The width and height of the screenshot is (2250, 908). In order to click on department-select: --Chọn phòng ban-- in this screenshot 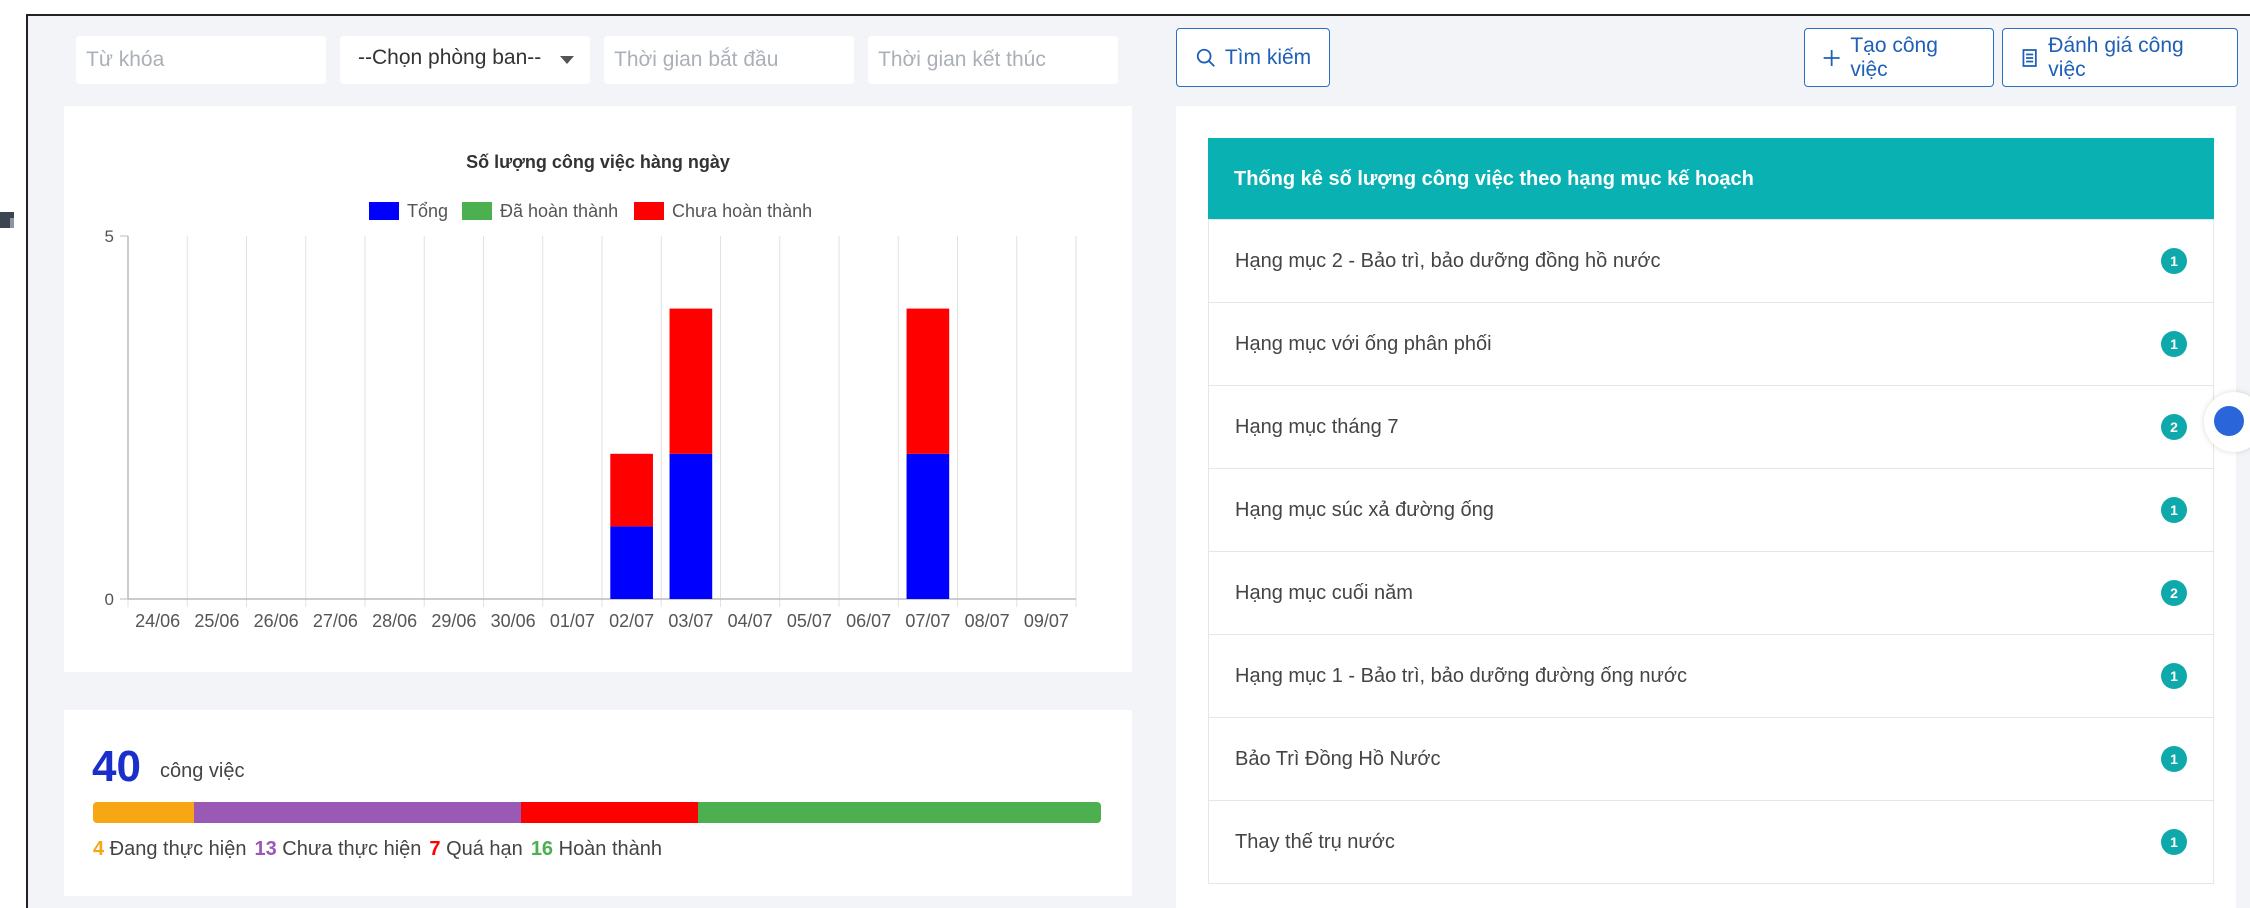, I will do `click(465, 60)`.